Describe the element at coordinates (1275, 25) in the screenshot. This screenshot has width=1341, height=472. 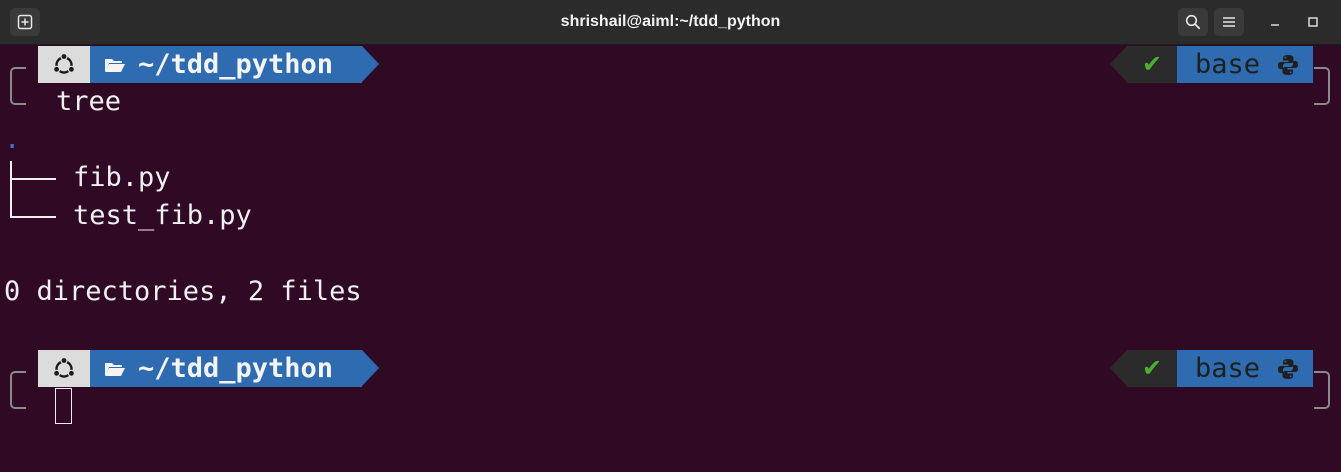
I see `minimize-icon` at that location.